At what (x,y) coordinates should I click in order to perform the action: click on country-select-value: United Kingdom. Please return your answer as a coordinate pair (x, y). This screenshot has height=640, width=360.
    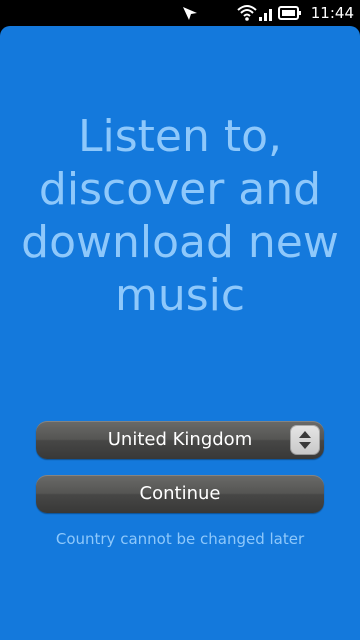
    Looking at the image, I should click on (180, 439).